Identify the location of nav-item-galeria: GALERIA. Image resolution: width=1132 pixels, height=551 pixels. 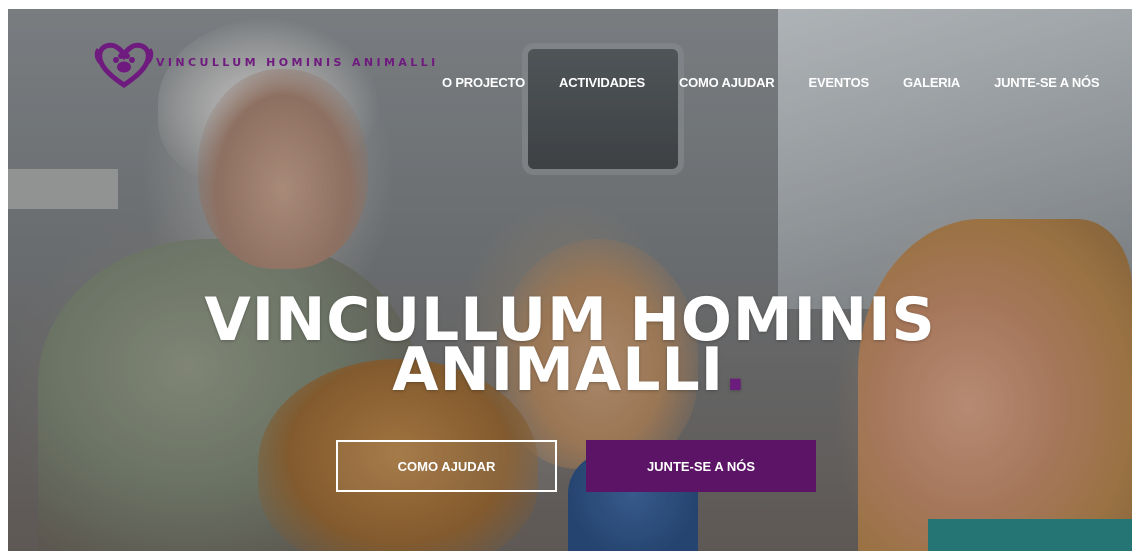
(931, 82).